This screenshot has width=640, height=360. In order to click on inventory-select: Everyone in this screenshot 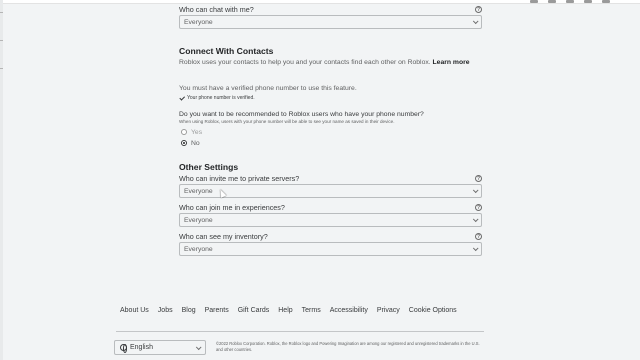, I will do `click(330, 249)`.